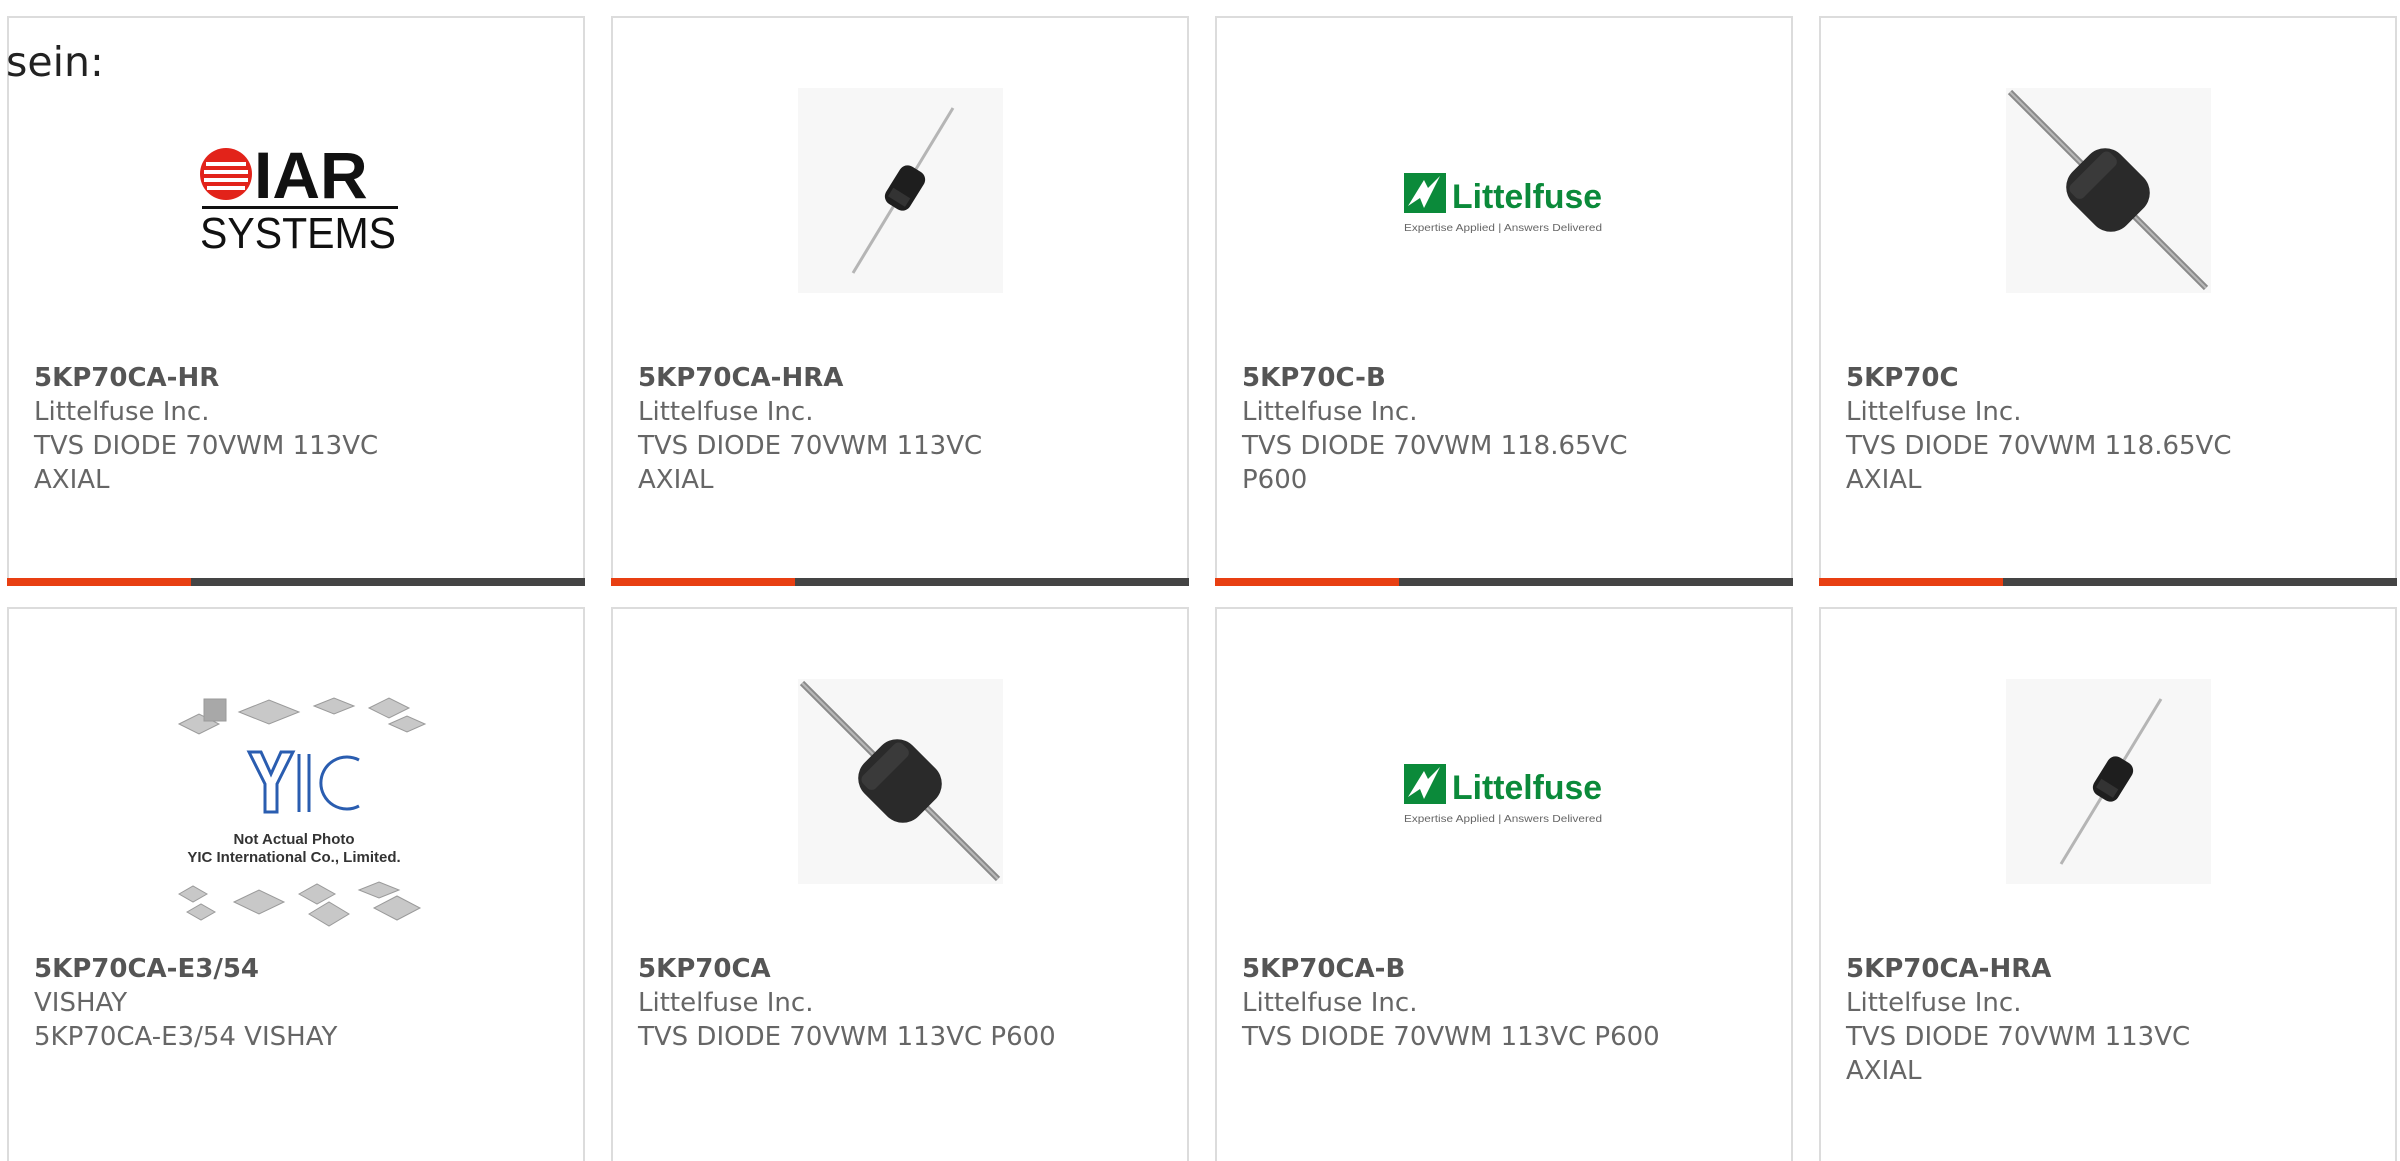  What do you see at coordinates (898, 969) in the screenshot?
I see `part-number: 5KP70CA` at bounding box center [898, 969].